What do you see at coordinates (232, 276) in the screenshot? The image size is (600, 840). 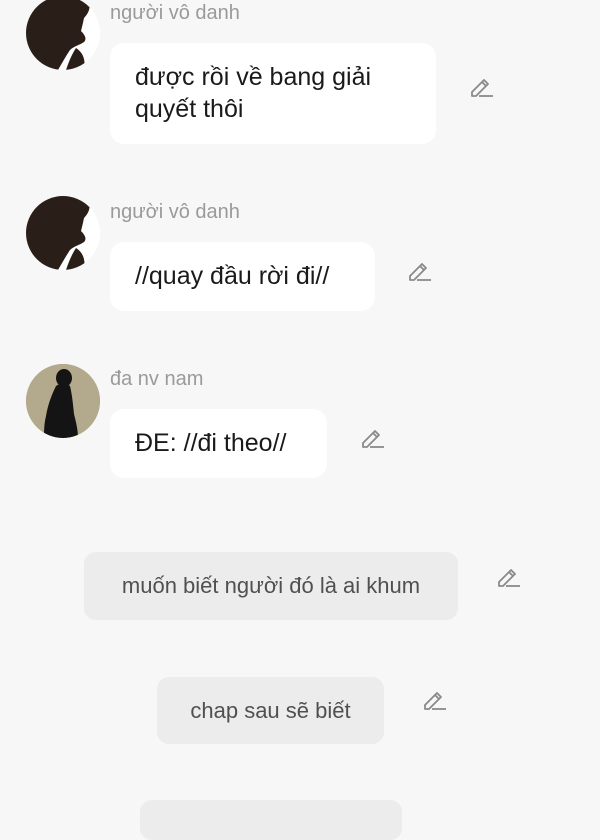 I see `message-text: //quay đầu rời đi//` at bounding box center [232, 276].